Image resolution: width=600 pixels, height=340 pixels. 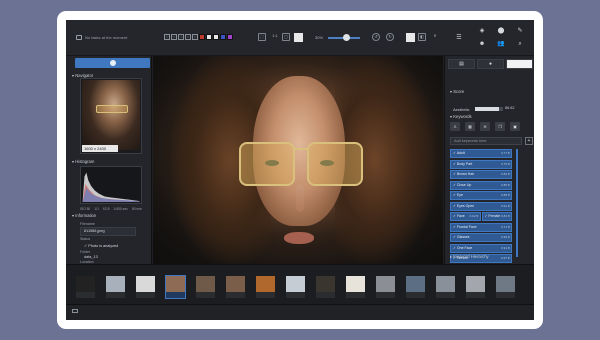 I want to click on split-view-icon: ◧, so click(x=422, y=37).